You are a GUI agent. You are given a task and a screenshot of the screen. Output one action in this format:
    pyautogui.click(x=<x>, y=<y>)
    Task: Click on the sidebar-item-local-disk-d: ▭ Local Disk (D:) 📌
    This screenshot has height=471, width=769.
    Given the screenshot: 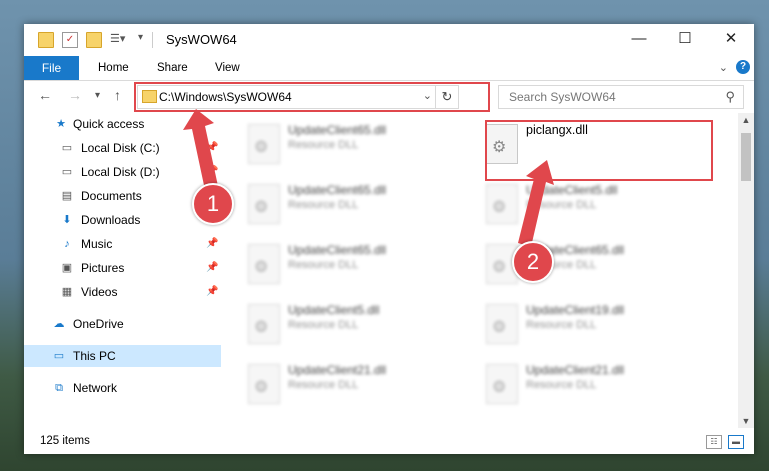 What is the action you would take?
    pyautogui.click(x=122, y=172)
    